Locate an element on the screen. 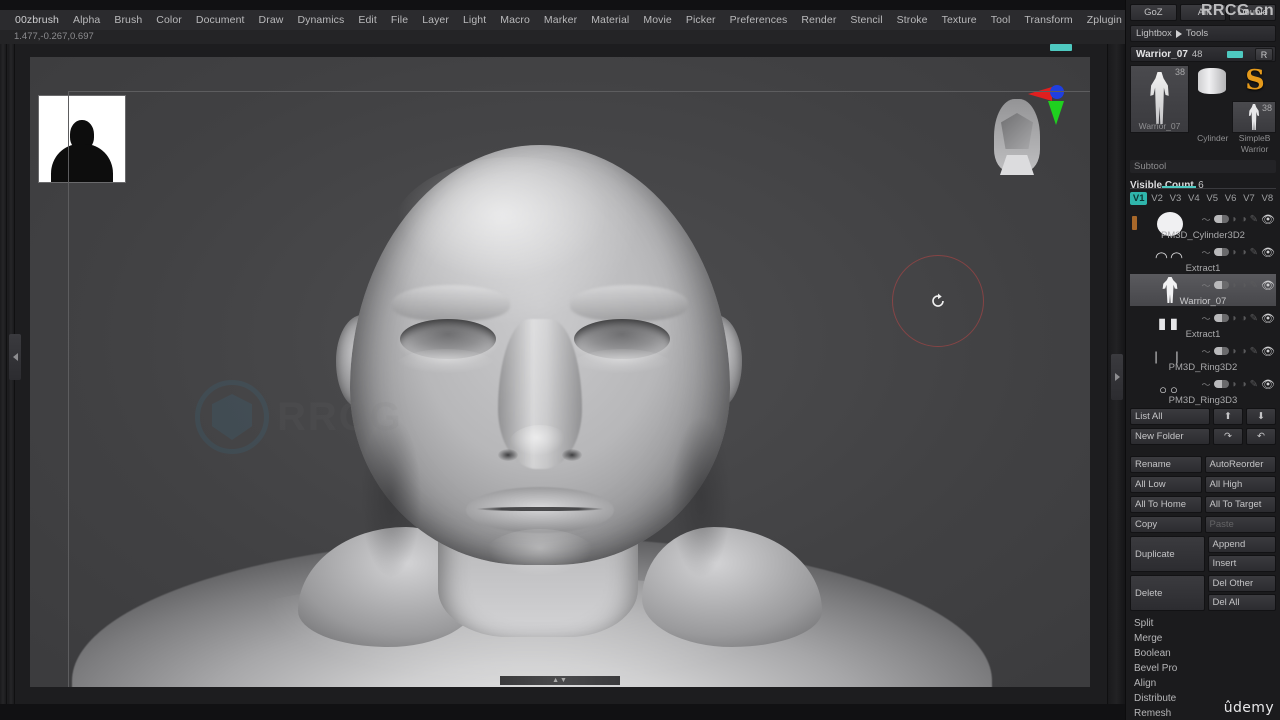 Image resolution: width=1280 pixels, height=720 pixels. left-tray-edge-outer is located at coordinates (3, 374).